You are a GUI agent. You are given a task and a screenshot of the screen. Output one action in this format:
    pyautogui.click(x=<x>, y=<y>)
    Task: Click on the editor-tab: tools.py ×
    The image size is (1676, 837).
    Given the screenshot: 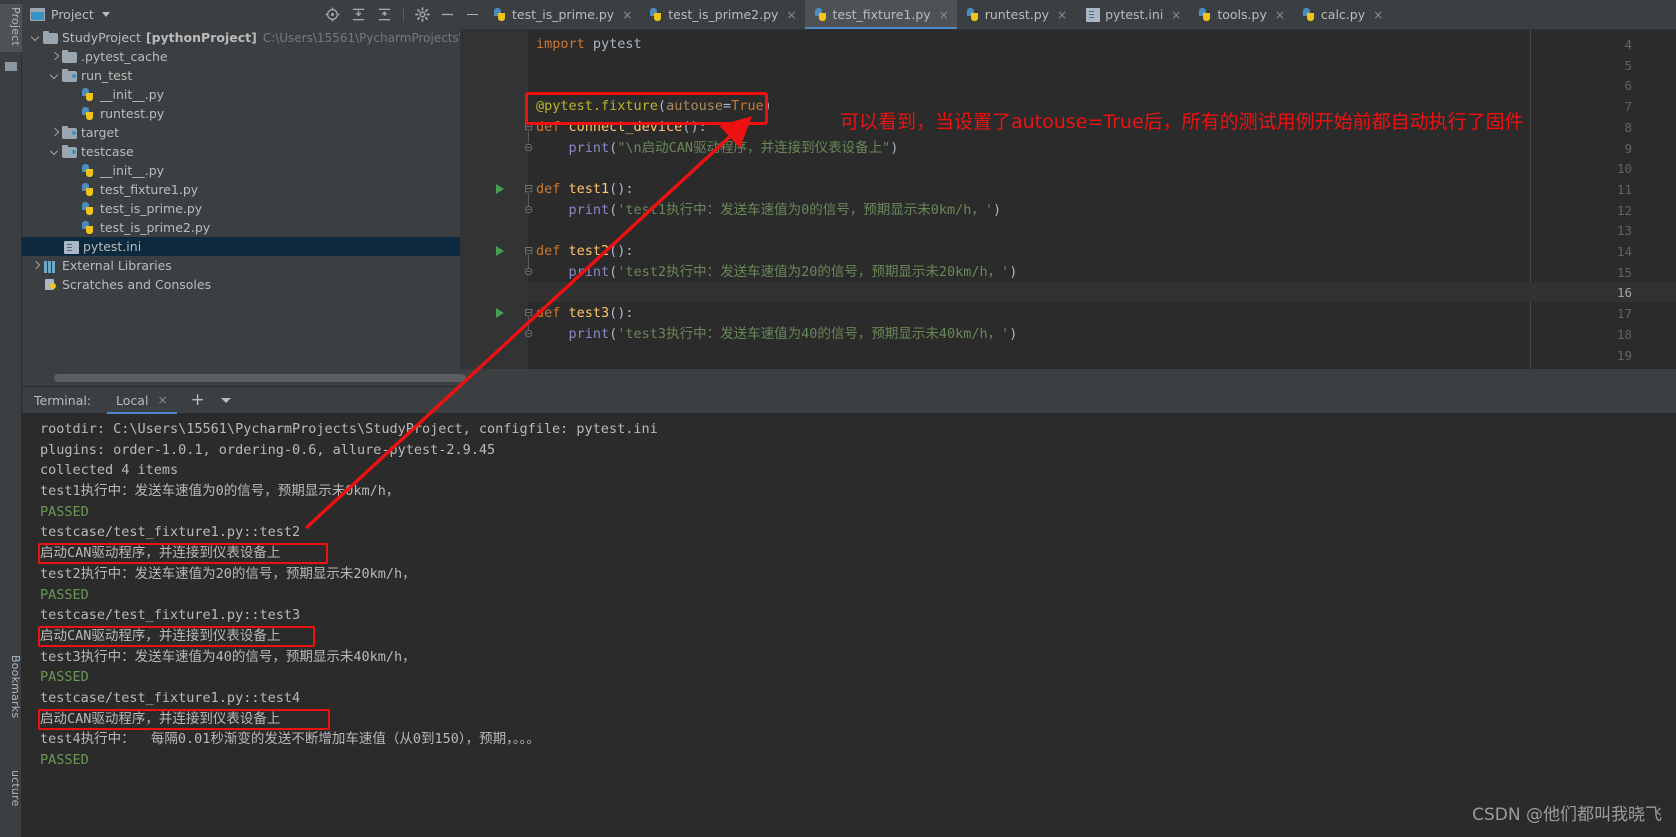 What is the action you would take?
    pyautogui.click(x=1241, y=14)
    